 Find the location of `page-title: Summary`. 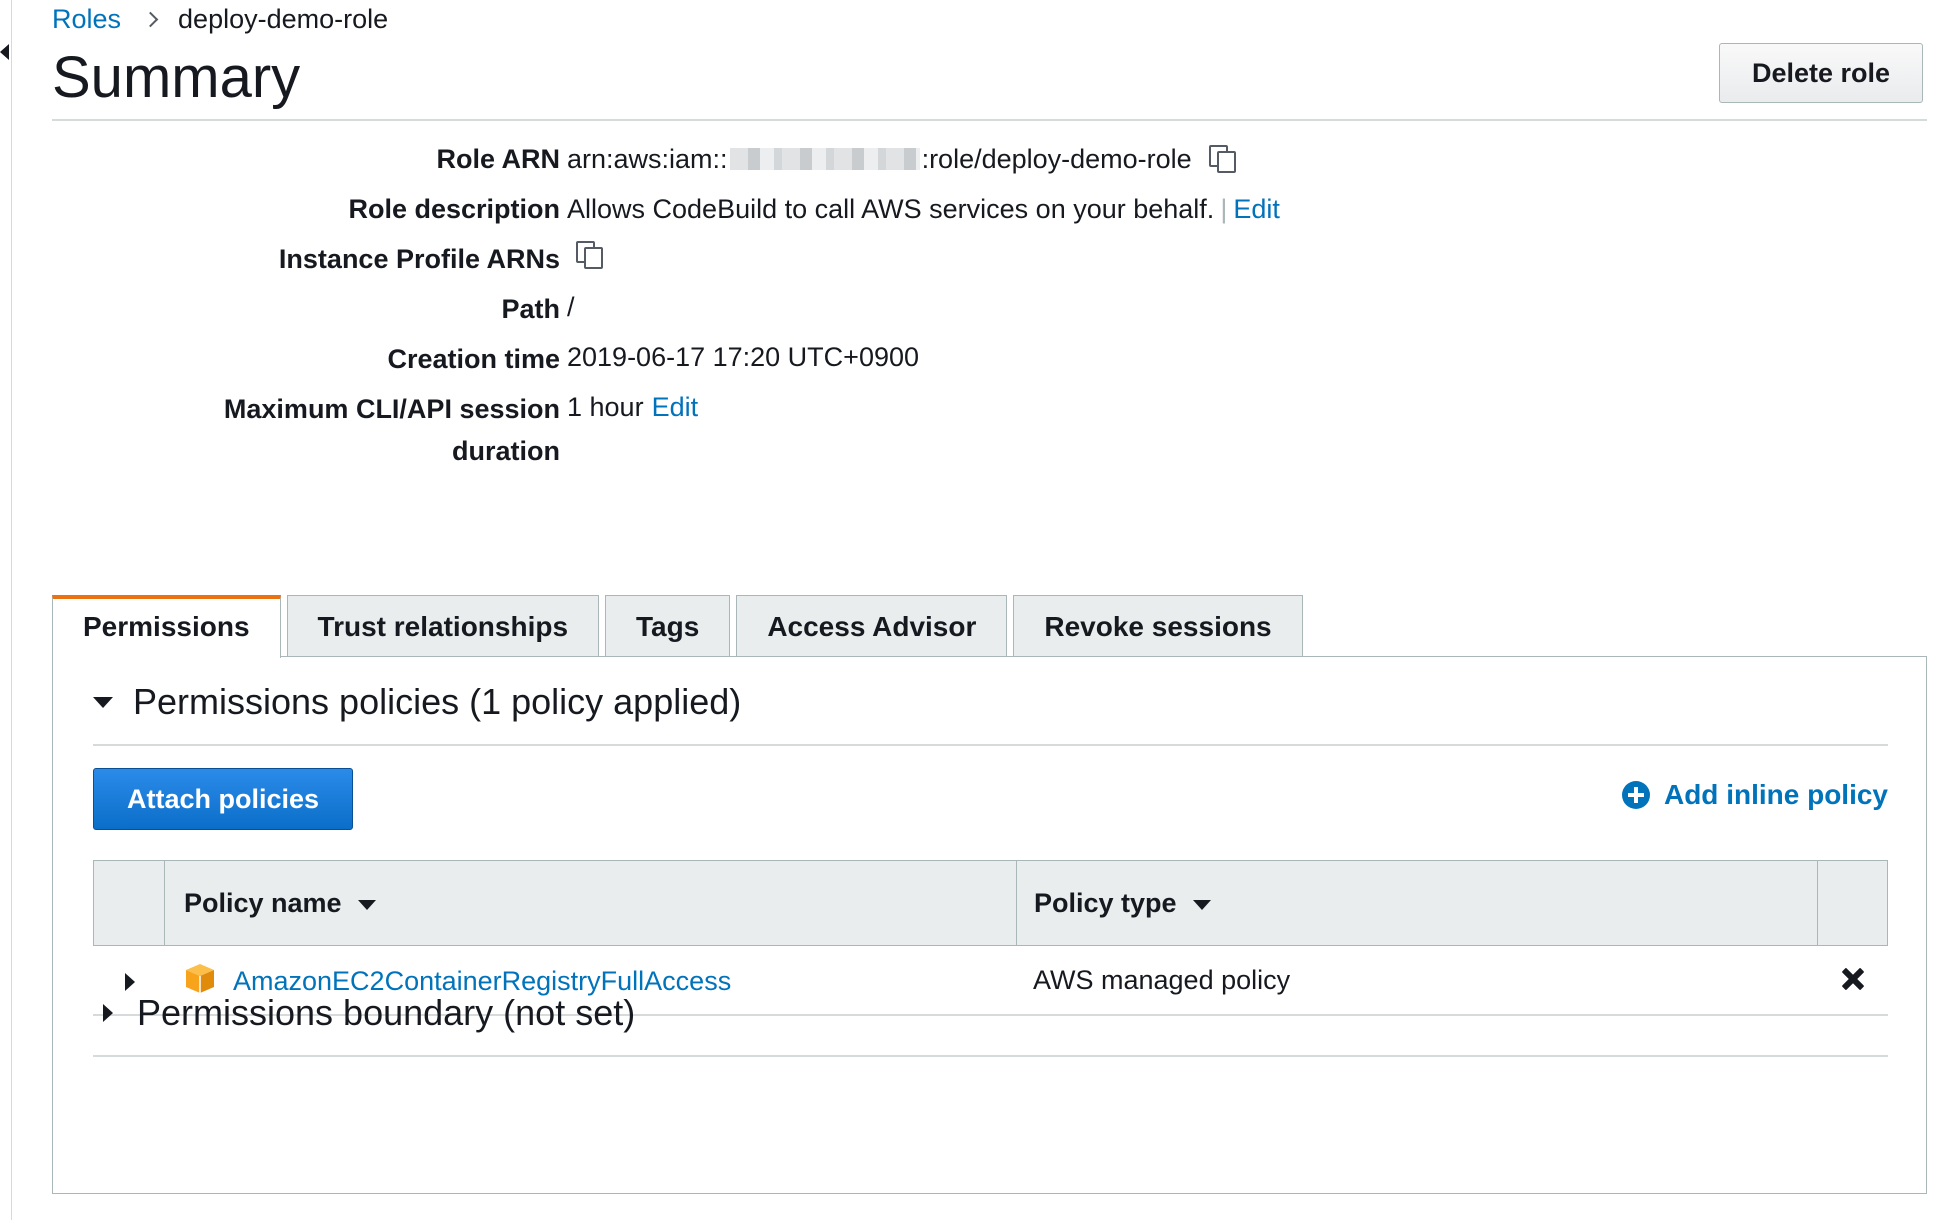

page-title: Summary is located at coordinates (176, 77).